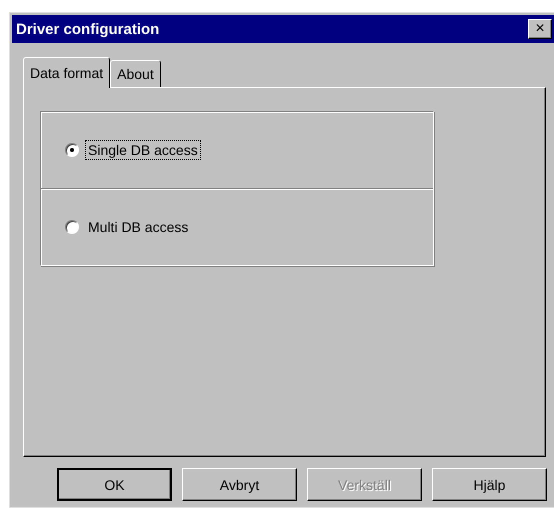  Describe the element at coordinates (114, 484) in the screenshot. I see `dialog-button: OK` at that location.